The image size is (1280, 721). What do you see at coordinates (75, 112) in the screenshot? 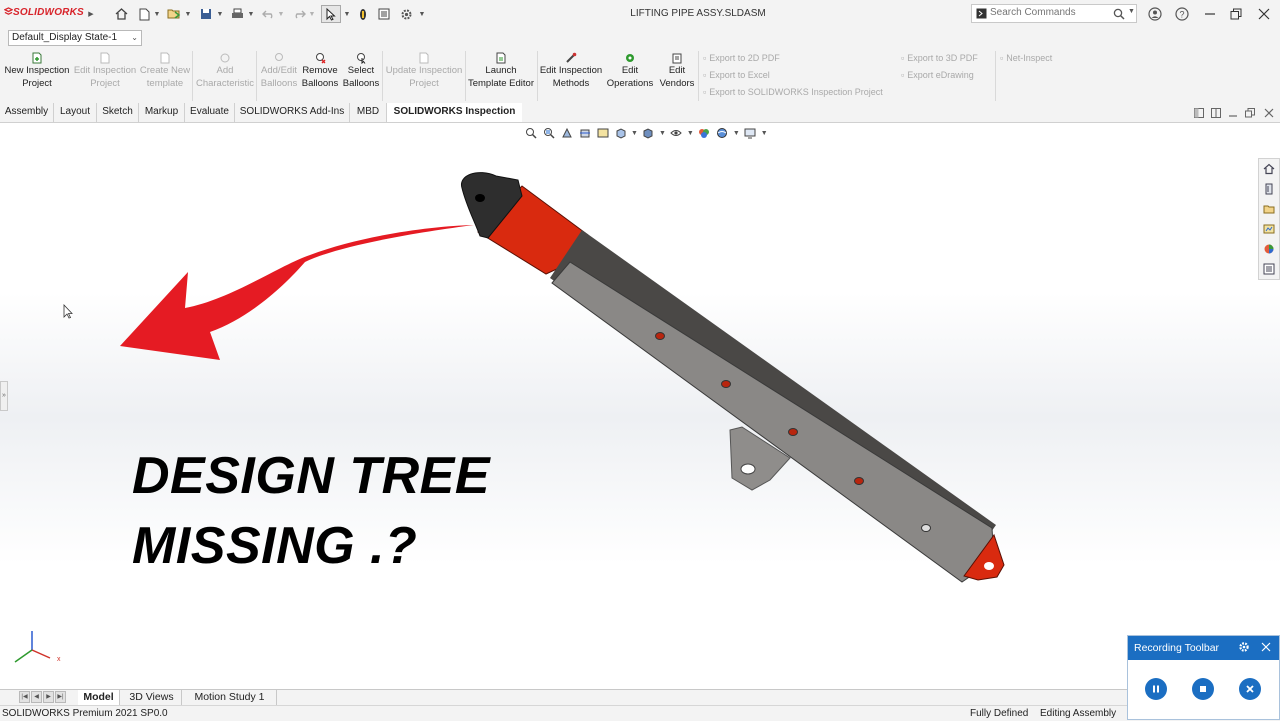
I see `tab-layout: Layout` at bounding box center [75, 112].